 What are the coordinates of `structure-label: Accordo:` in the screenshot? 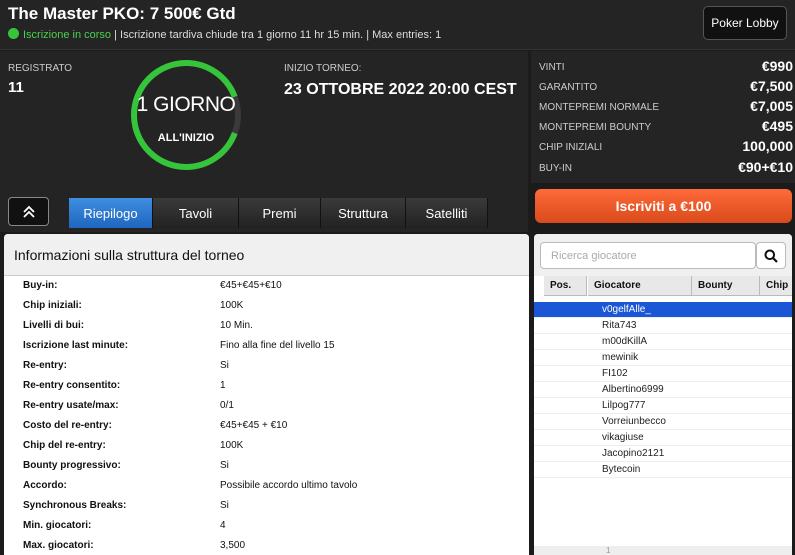 It's located at (45, 485).